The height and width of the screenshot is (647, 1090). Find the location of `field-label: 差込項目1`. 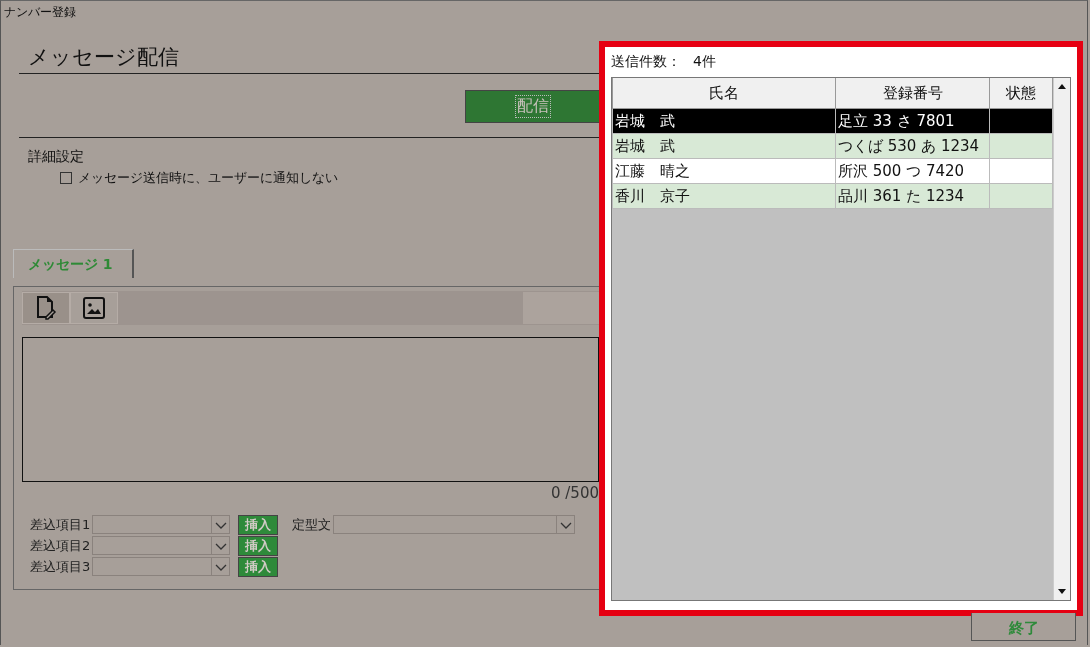

field-label: 差込項目1 is located at coordinates (60, 524).